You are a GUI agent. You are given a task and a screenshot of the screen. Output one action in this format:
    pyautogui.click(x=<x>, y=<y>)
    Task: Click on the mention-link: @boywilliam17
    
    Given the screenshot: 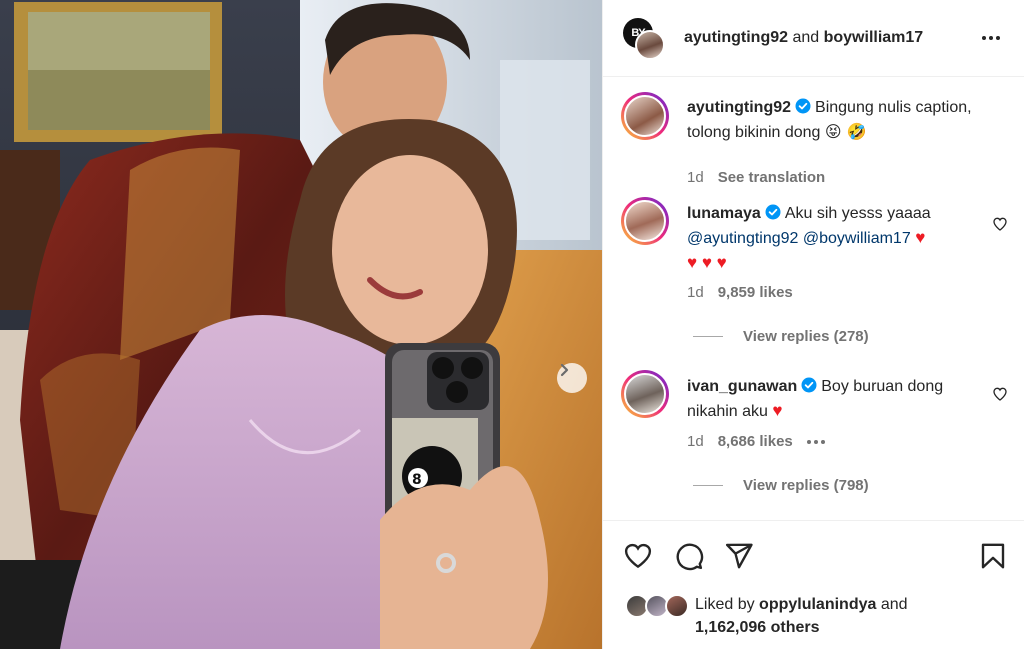 What is the action you would take?
    pyautogui.click(x=857, y=238)
    